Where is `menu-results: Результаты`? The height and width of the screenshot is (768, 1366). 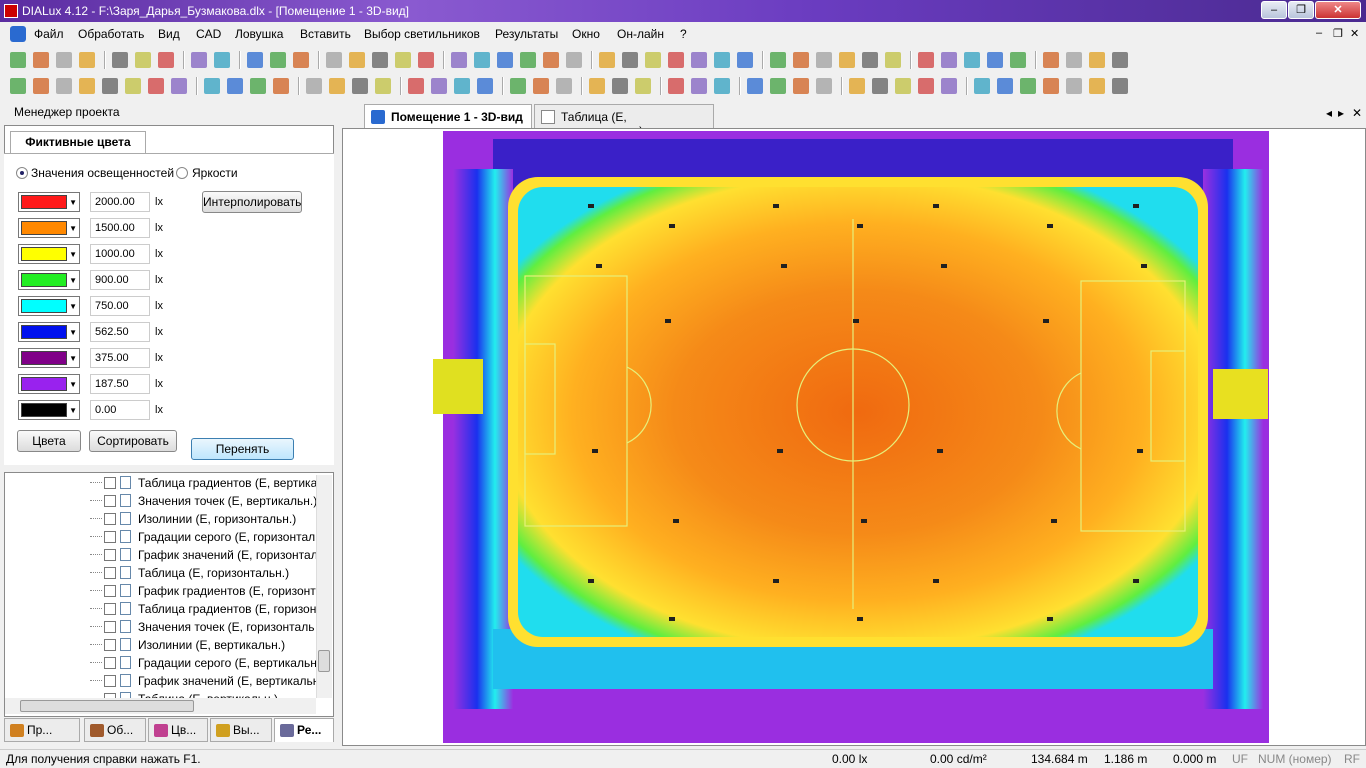
menu-results: Результаты is located at coordinates (526, 34).